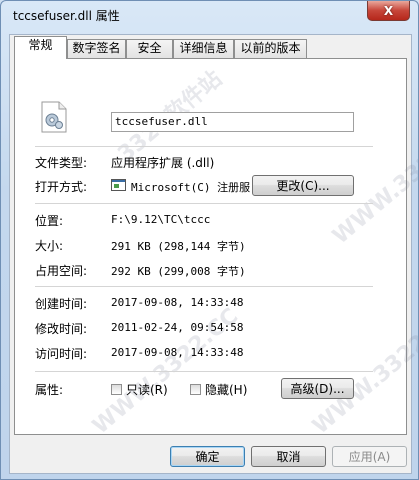 The image size is (419, 480). Describe the element at coordinates (61, 271) in the screenshot. I see `size-on-disk-label: 占用空间:` at that location.